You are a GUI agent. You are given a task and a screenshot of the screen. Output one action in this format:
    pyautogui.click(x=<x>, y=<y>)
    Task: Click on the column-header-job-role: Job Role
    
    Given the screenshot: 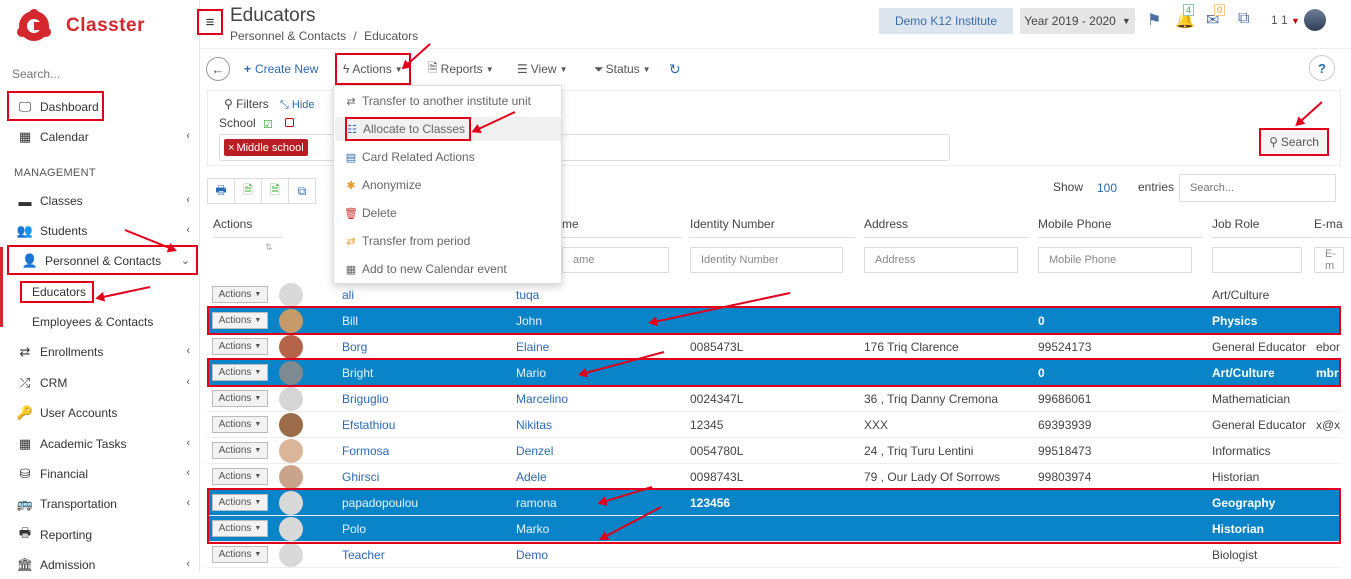 What is the action you would take?
    pyautogui.click(x=1262, y=224)
    